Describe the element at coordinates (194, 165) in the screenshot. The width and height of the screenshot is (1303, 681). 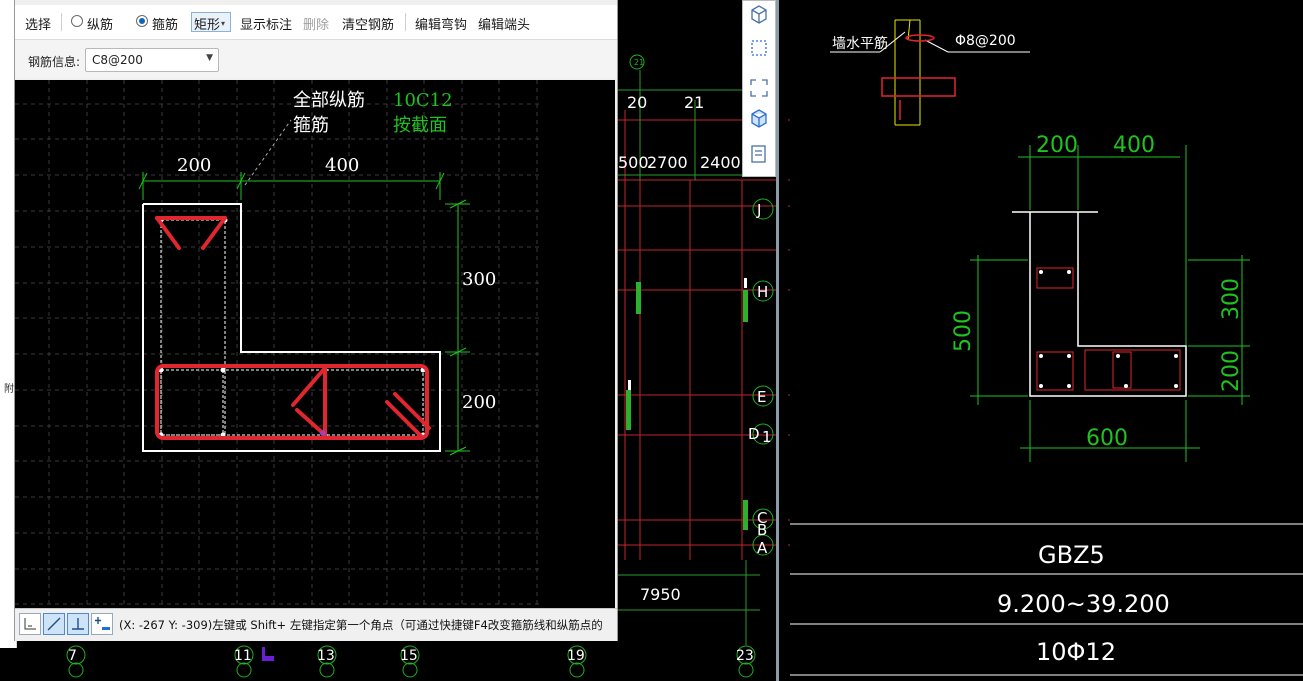
I see `dim-200-top: 200` at that location.